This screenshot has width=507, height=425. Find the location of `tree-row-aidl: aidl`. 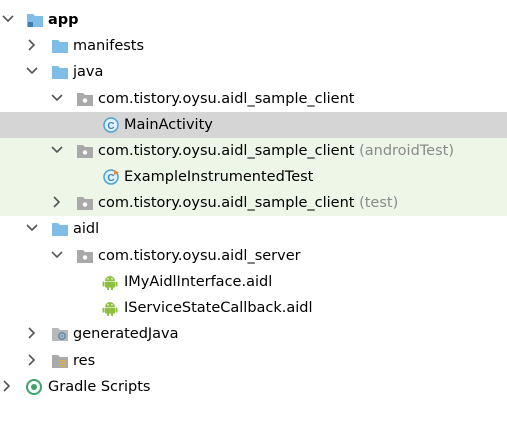

tree-row-aidl: aidl is located at coordinates (253, 229).